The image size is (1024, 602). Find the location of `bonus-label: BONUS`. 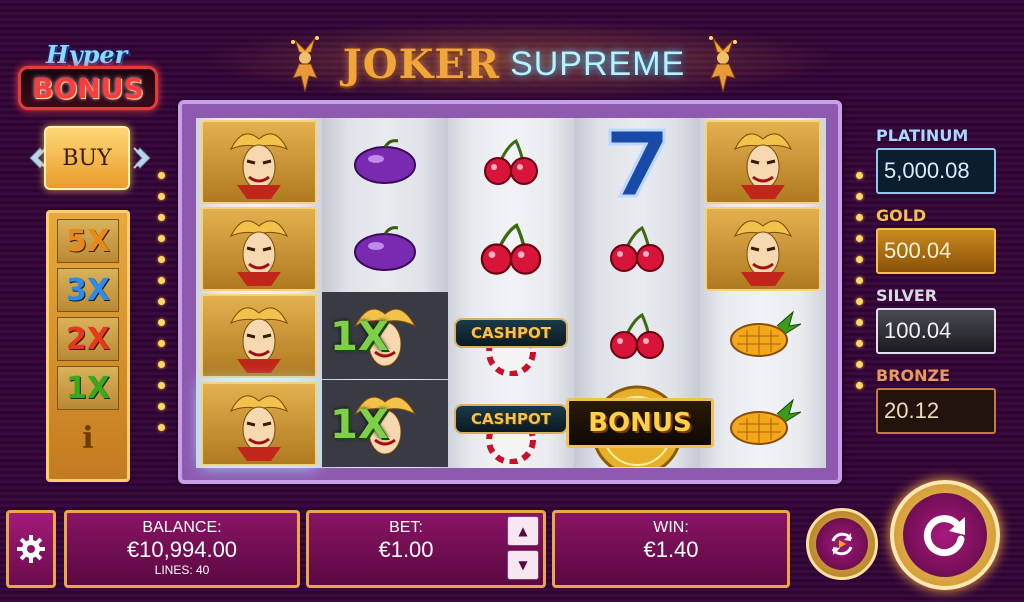

bonus-label: BONUS is located at coordinates (640, 423).